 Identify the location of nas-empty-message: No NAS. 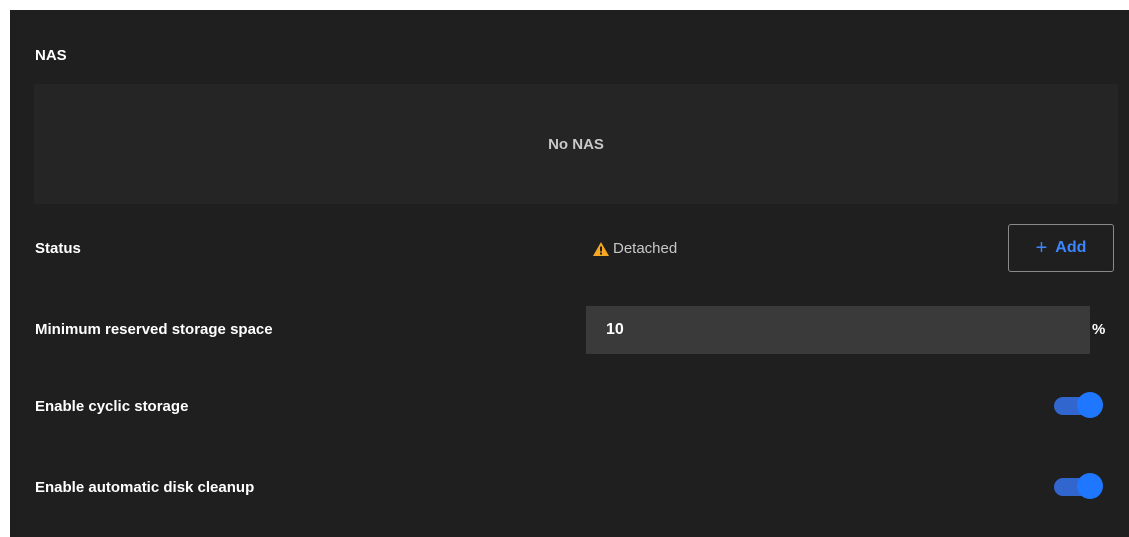
(576, 144).